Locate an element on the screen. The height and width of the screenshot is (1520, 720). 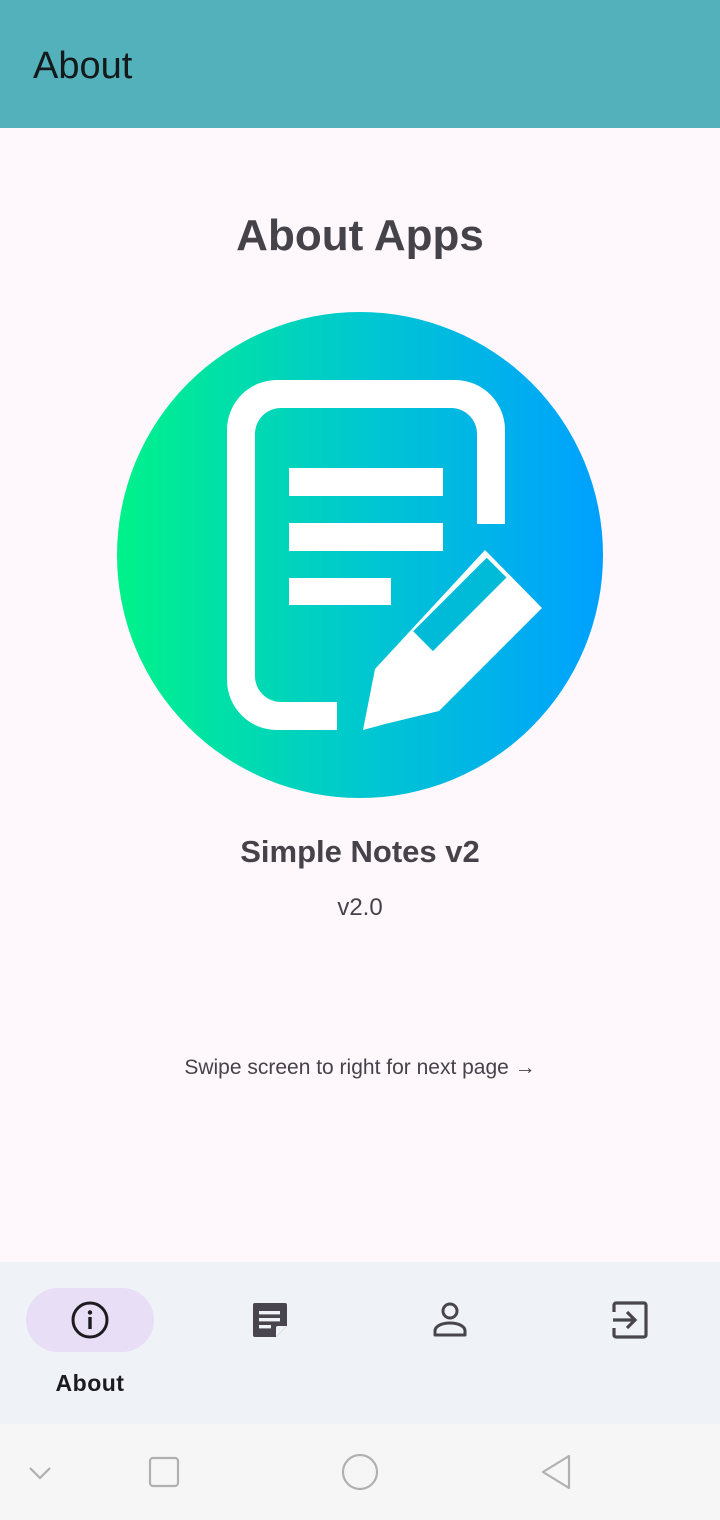
profile-icon is located at coordinates (450, 1319).